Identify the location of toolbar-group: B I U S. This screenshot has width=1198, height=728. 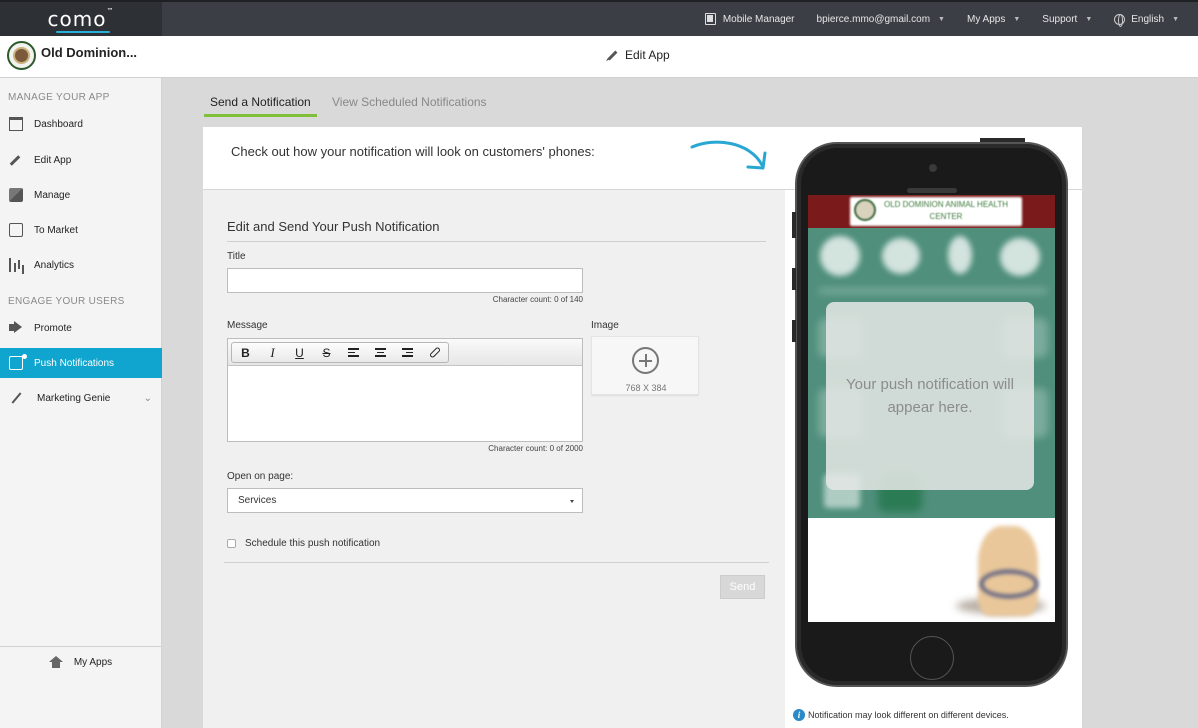
(340, 352).